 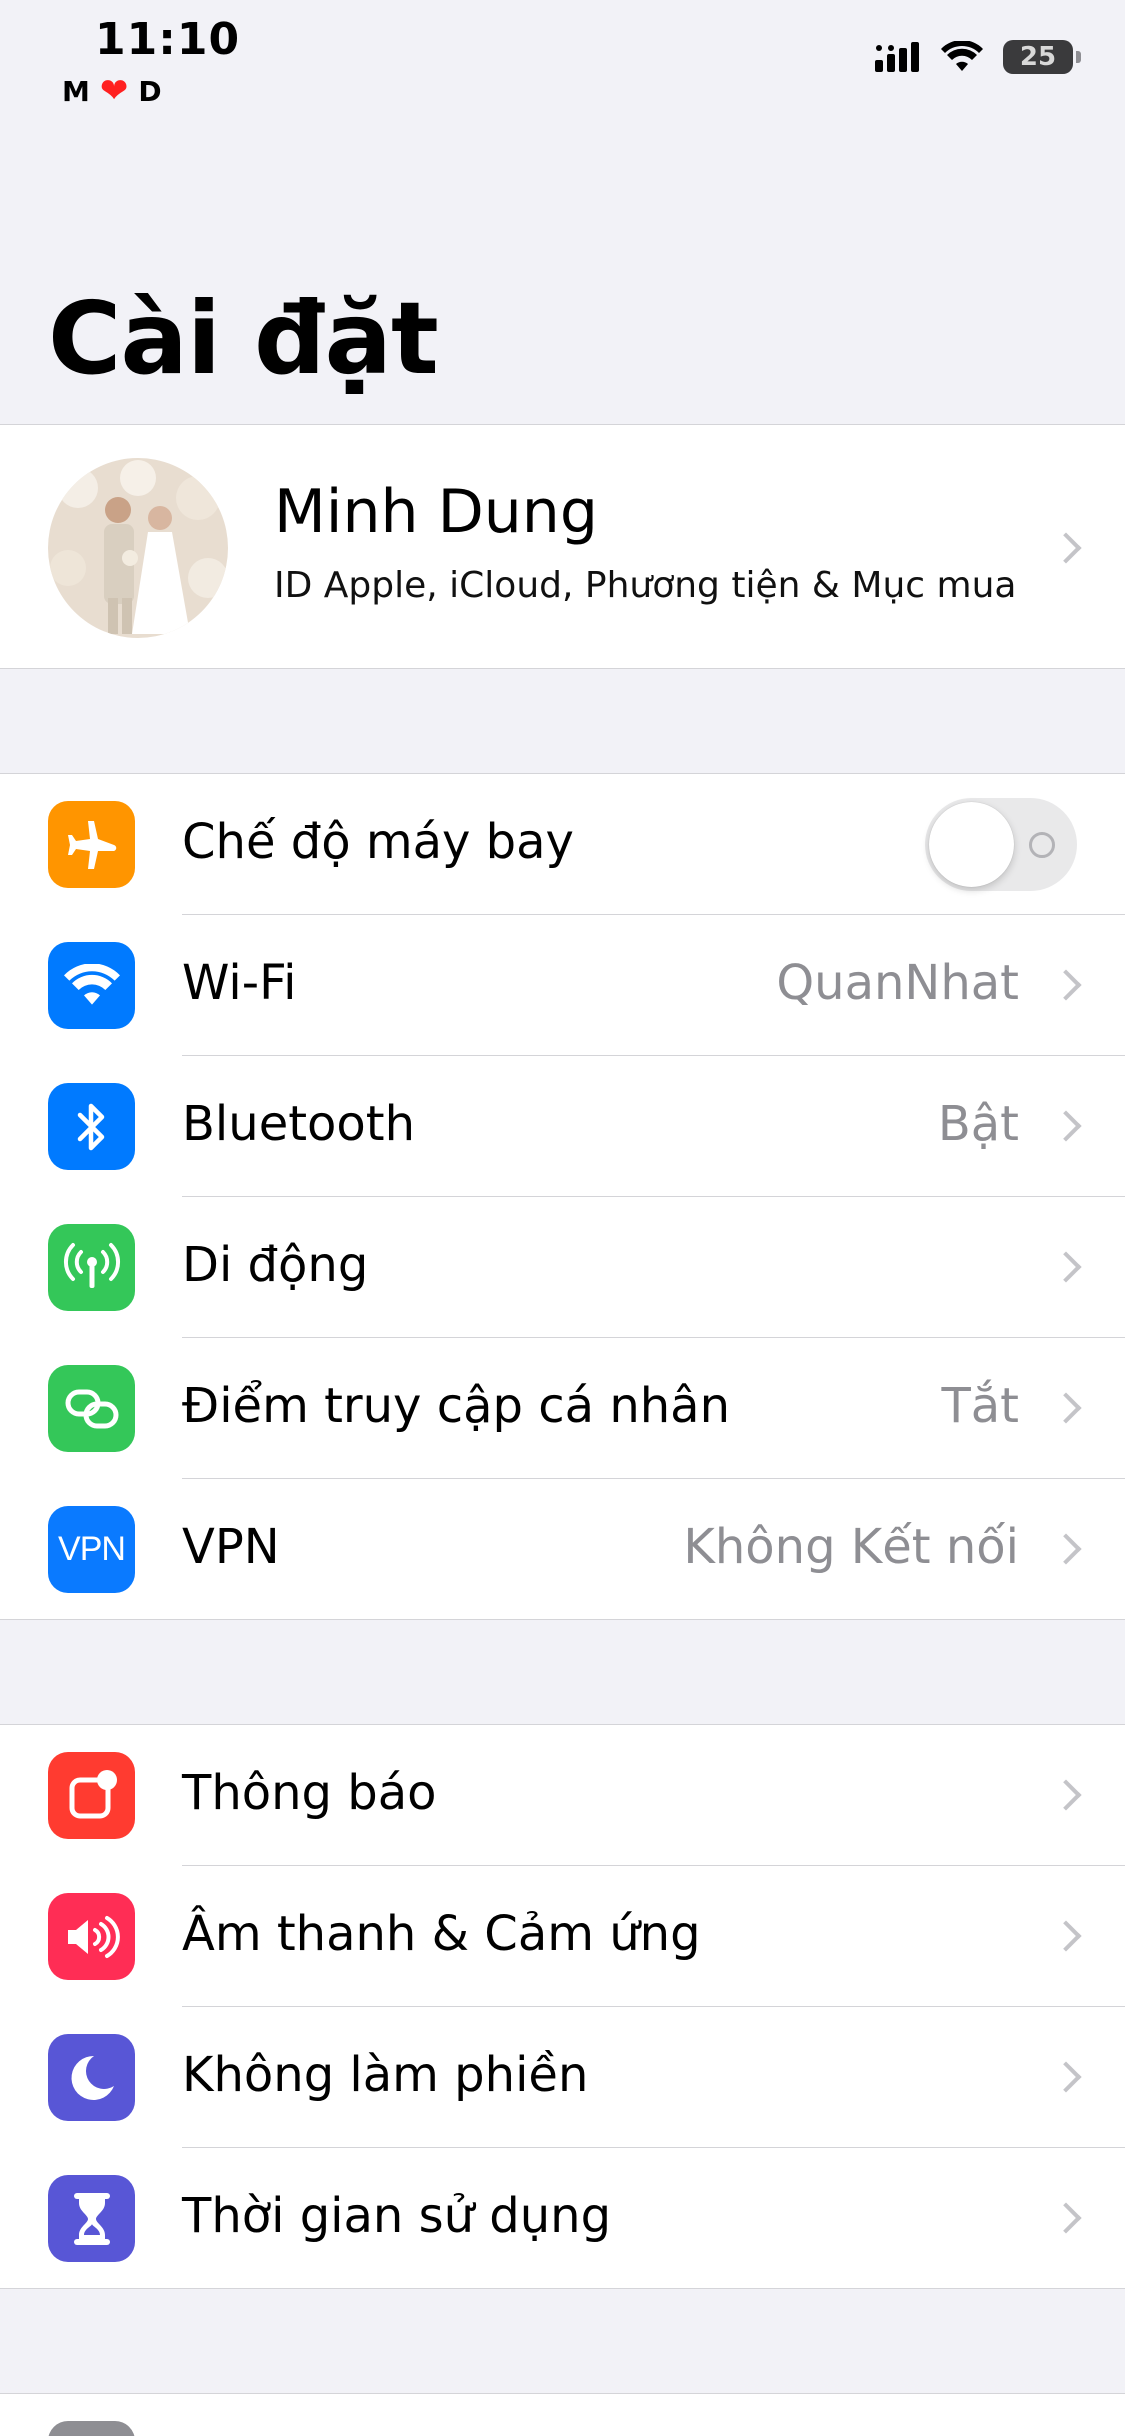 What do you see at coordinates (436, 512) in the screenshot?
I see `profile-name: Minh Dung` at bounding box center [436, 512].